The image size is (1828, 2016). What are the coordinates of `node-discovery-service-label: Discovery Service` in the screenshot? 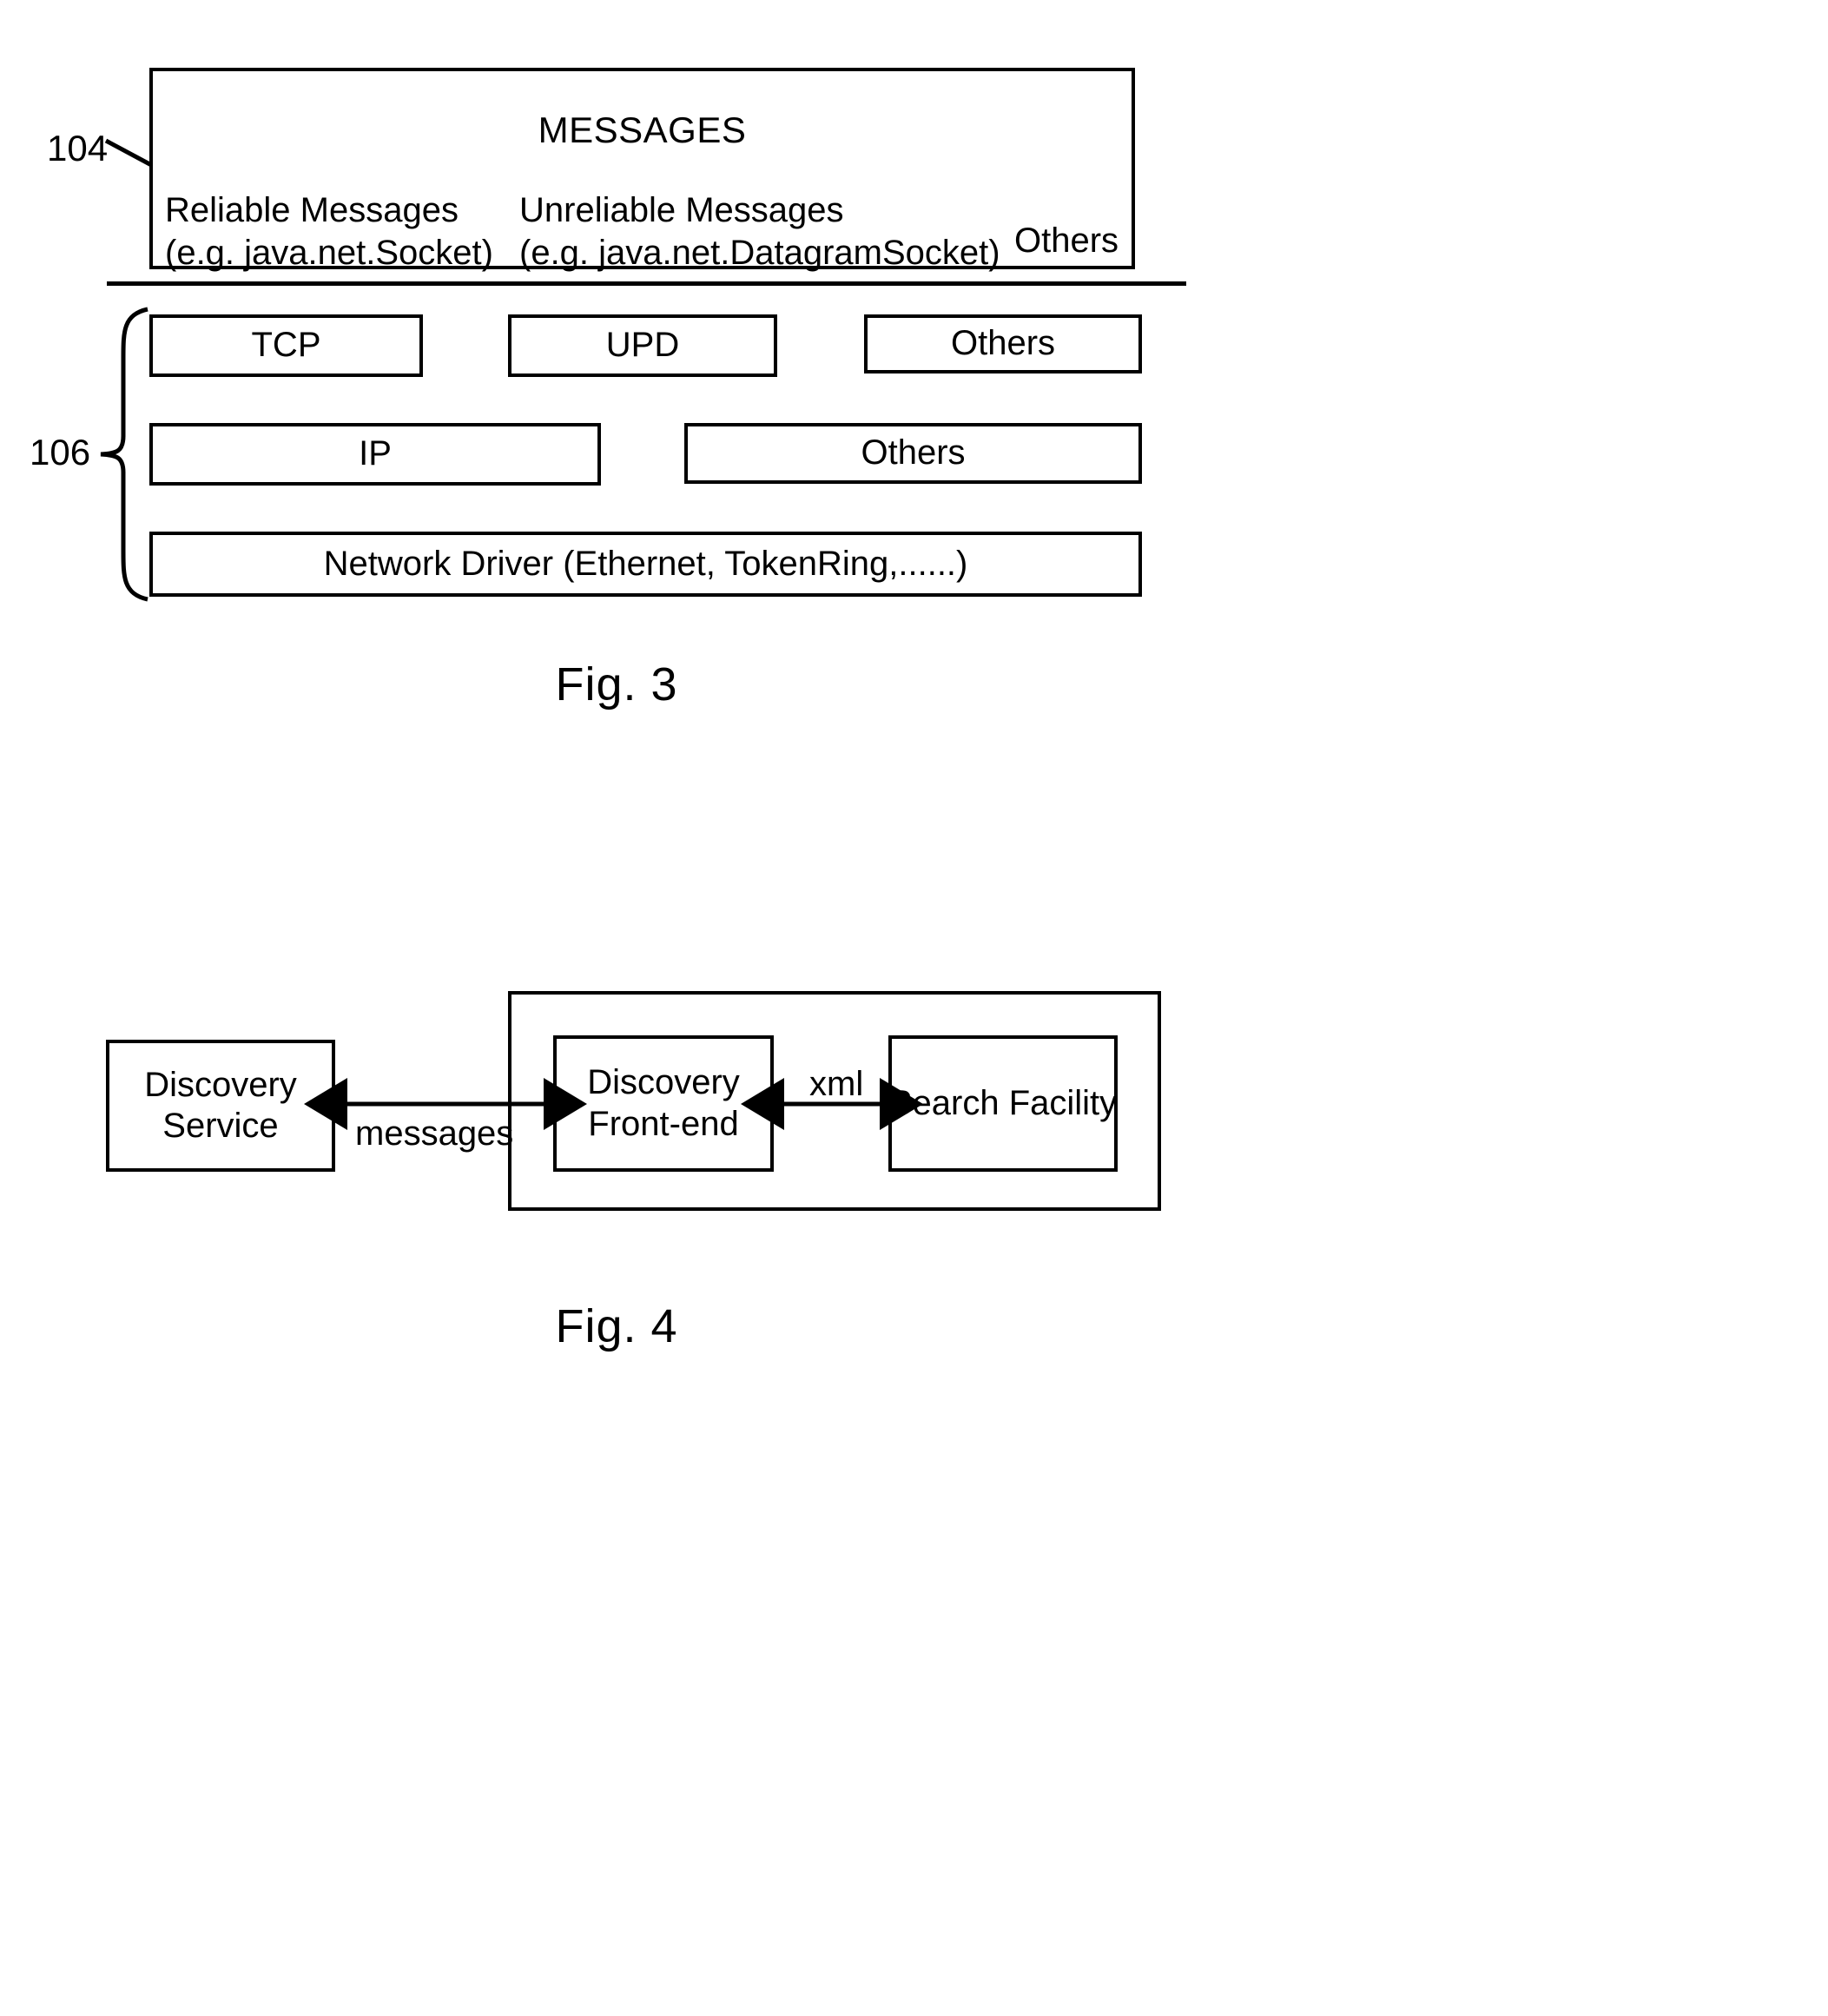 It's located at (220, 1106).